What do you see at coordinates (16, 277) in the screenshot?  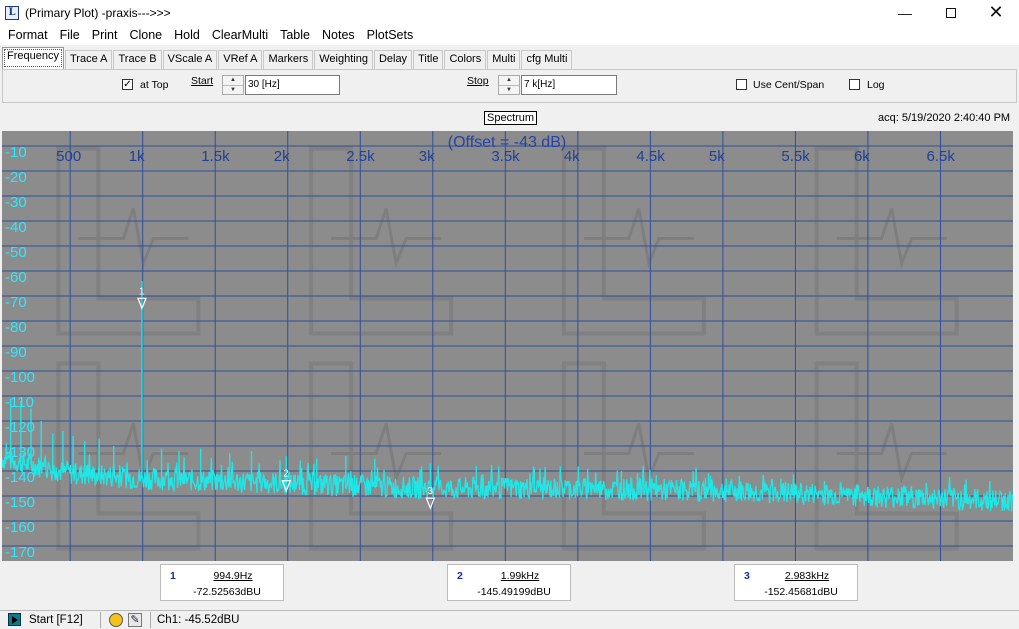 I see `y-tick-label: -60` at bounding box center [16, 277].